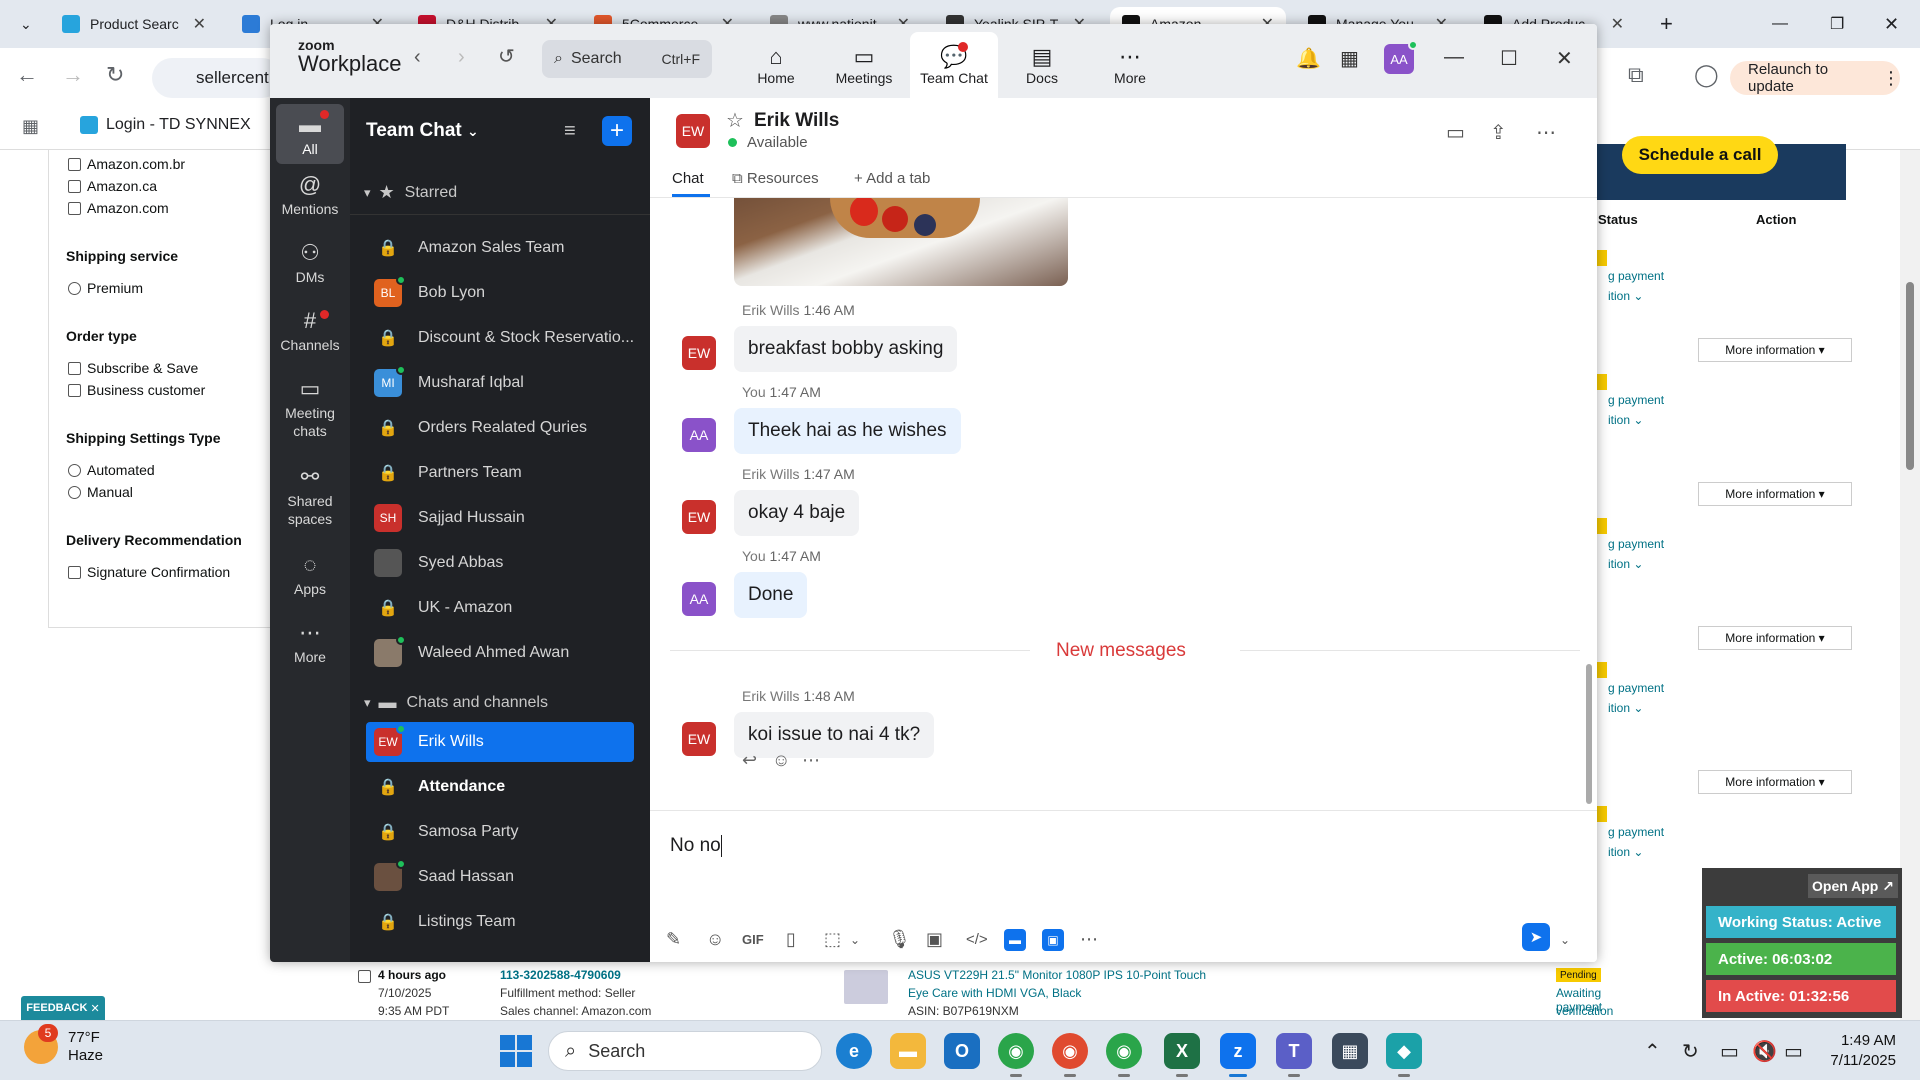 This screenshot has height=1080, width=1920. What do you see at coordinates (1509, 58) in the screenshot?
I see `maximize-icon: ☐` at bounding box center [1509, 58].